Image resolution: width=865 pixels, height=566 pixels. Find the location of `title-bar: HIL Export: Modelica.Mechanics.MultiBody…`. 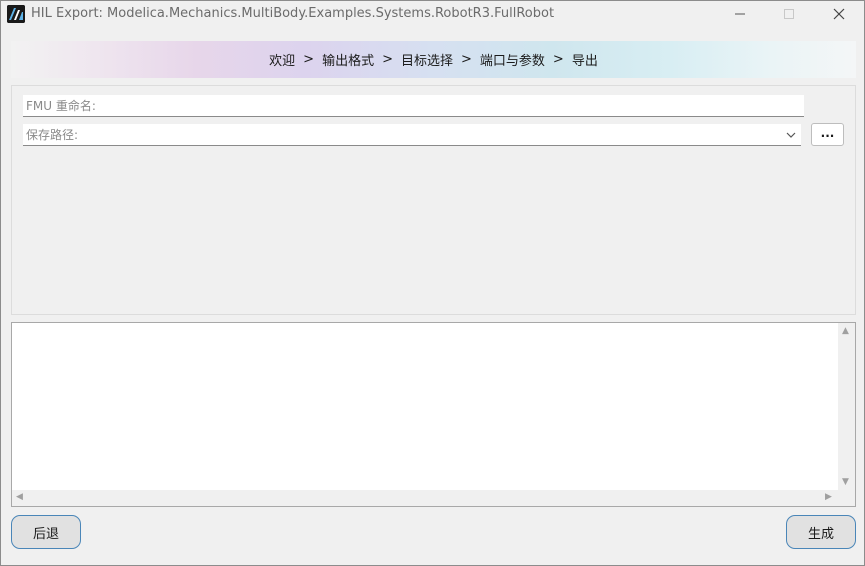

title-bar: HIL Export: Modelica.Mechanics.MultiBody… is located at coordinates (432, 14).